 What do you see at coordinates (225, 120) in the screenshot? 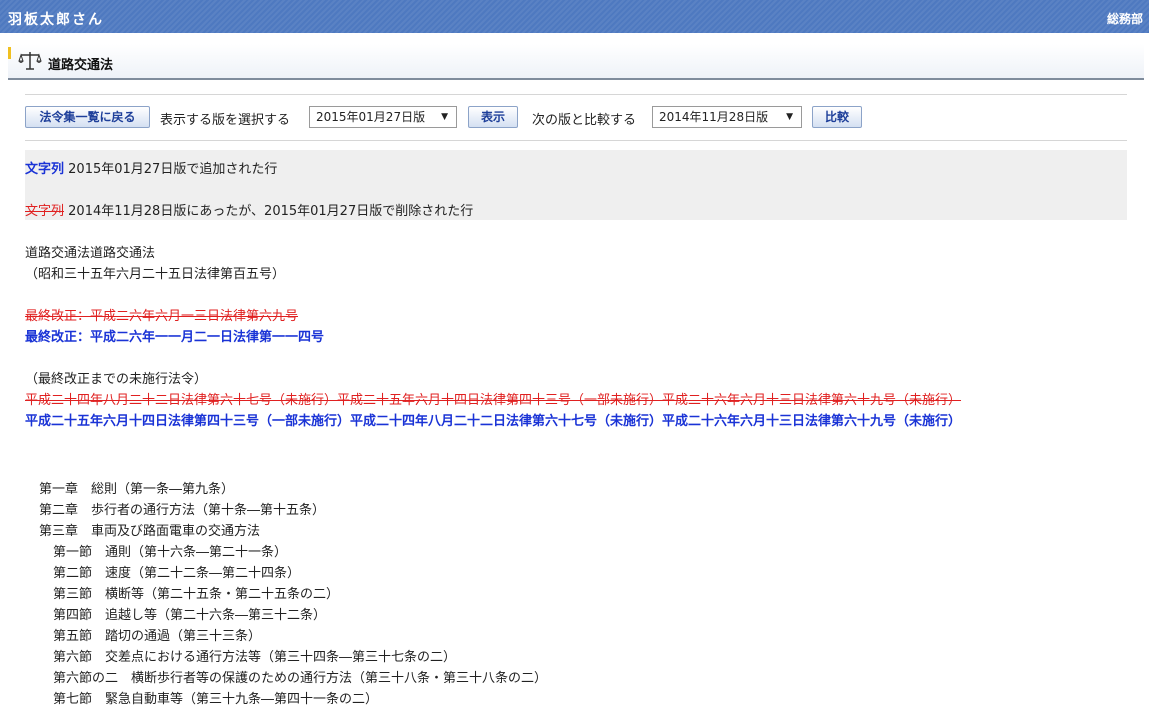
I see `select-version-label: 表示する版を選択する` at bounding box center [225, 120].